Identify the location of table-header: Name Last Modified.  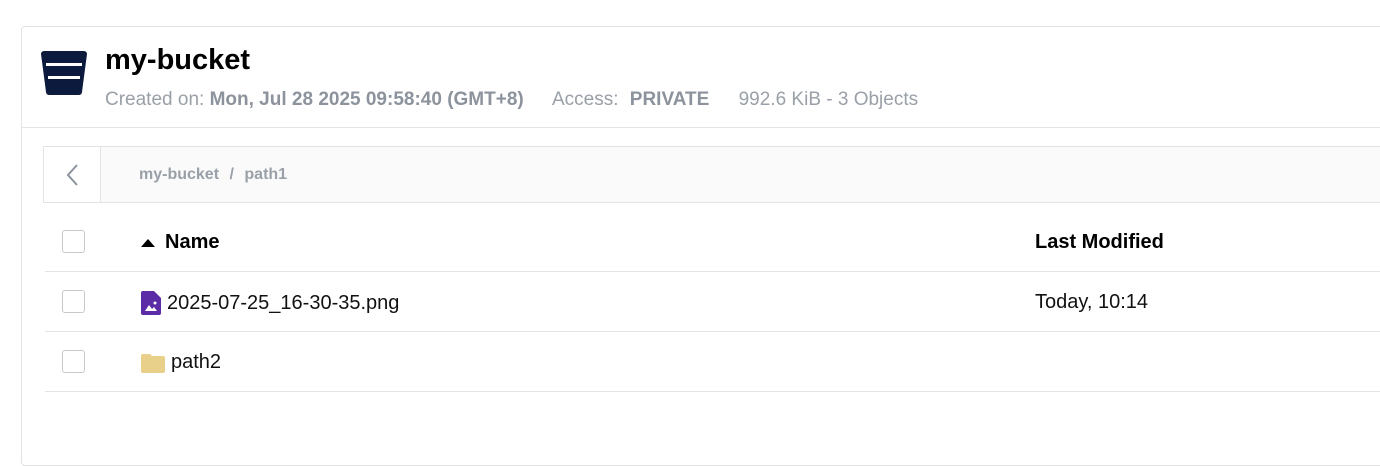
(712, 242).